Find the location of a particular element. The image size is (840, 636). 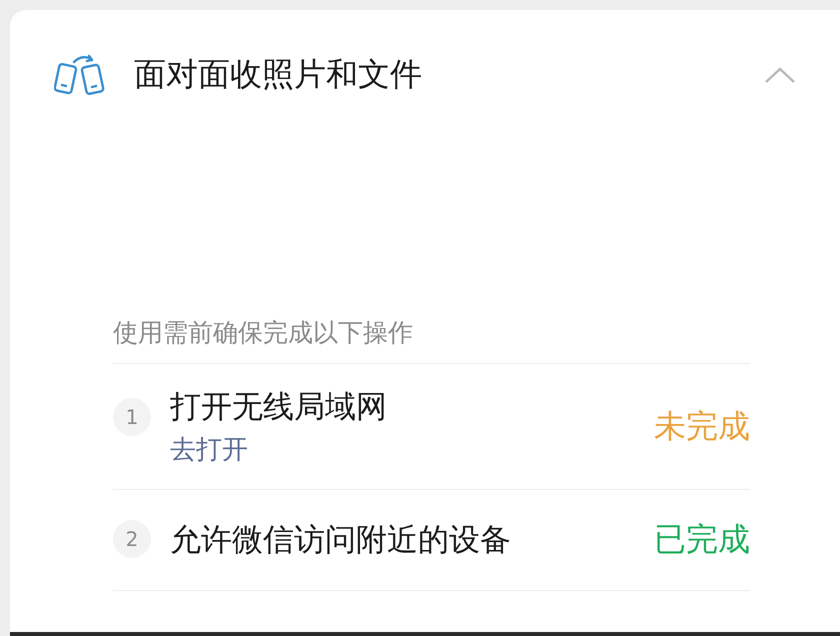

header-title: 面对面收照片和文件 is located at coordinates (278, 74).